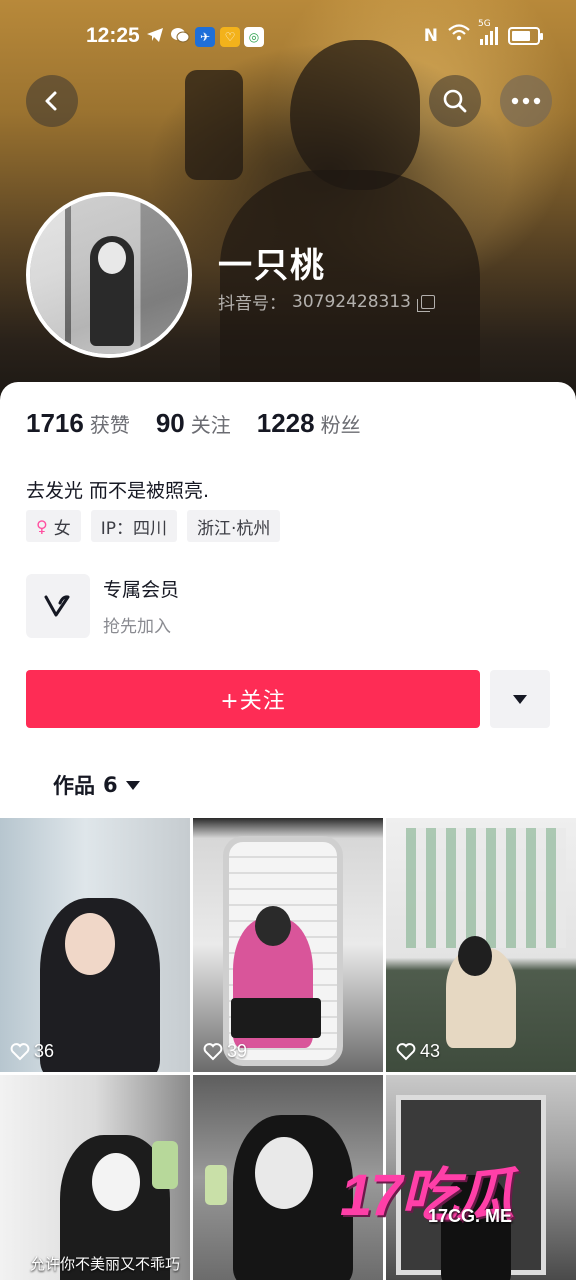  I want to click on wifi-icon, so click(459, 35).